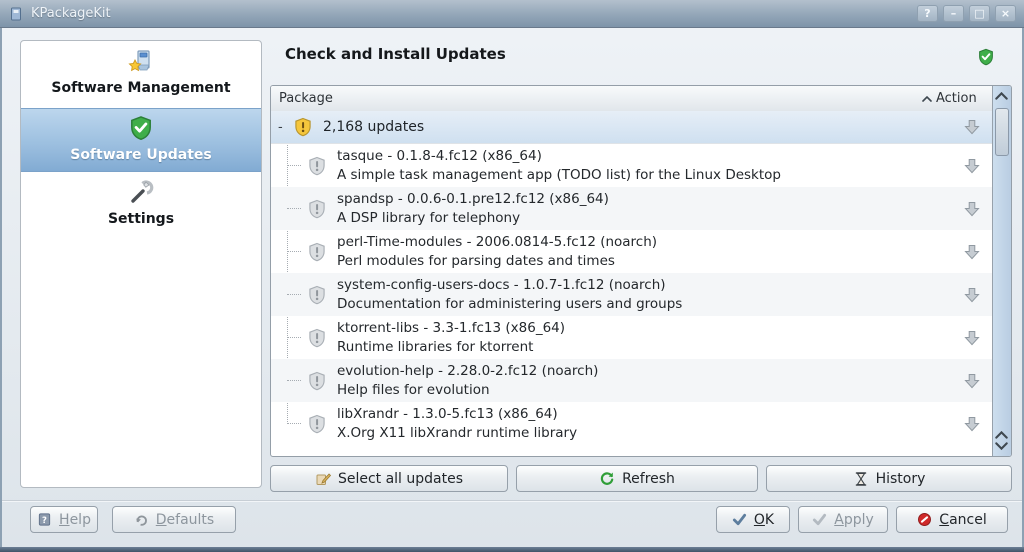 The height and width of the screenshot is (552, 1024). What do you see at coordinates (141, 192) in the screenshot?
I see `wrench-icon` at bounding box center [141, 192].